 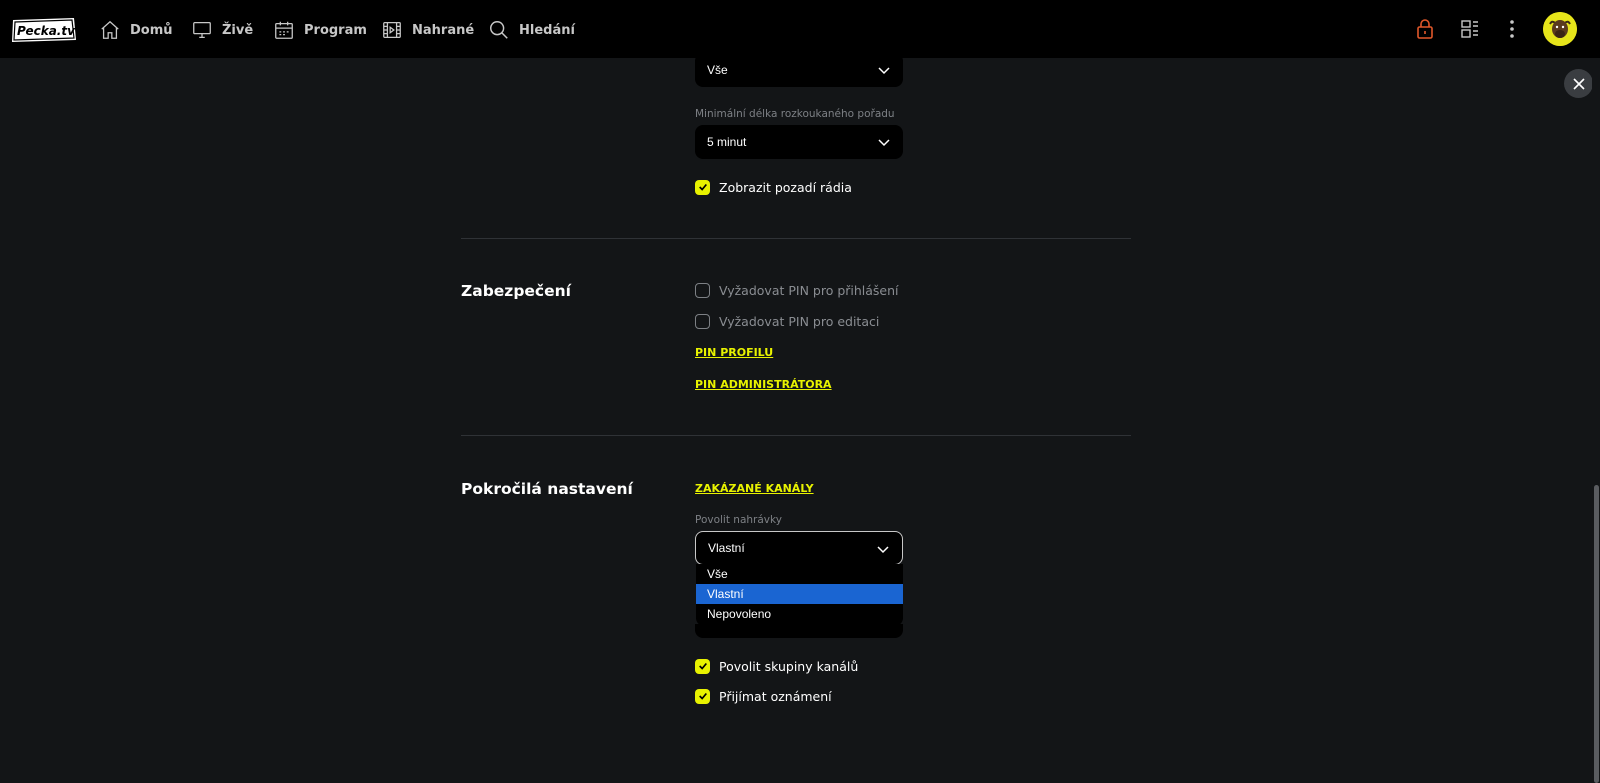 What do you see at coordinates (1470, 29) in the screenshot?
I see `tv-guide-icon` at bounding box center [1470, 29].